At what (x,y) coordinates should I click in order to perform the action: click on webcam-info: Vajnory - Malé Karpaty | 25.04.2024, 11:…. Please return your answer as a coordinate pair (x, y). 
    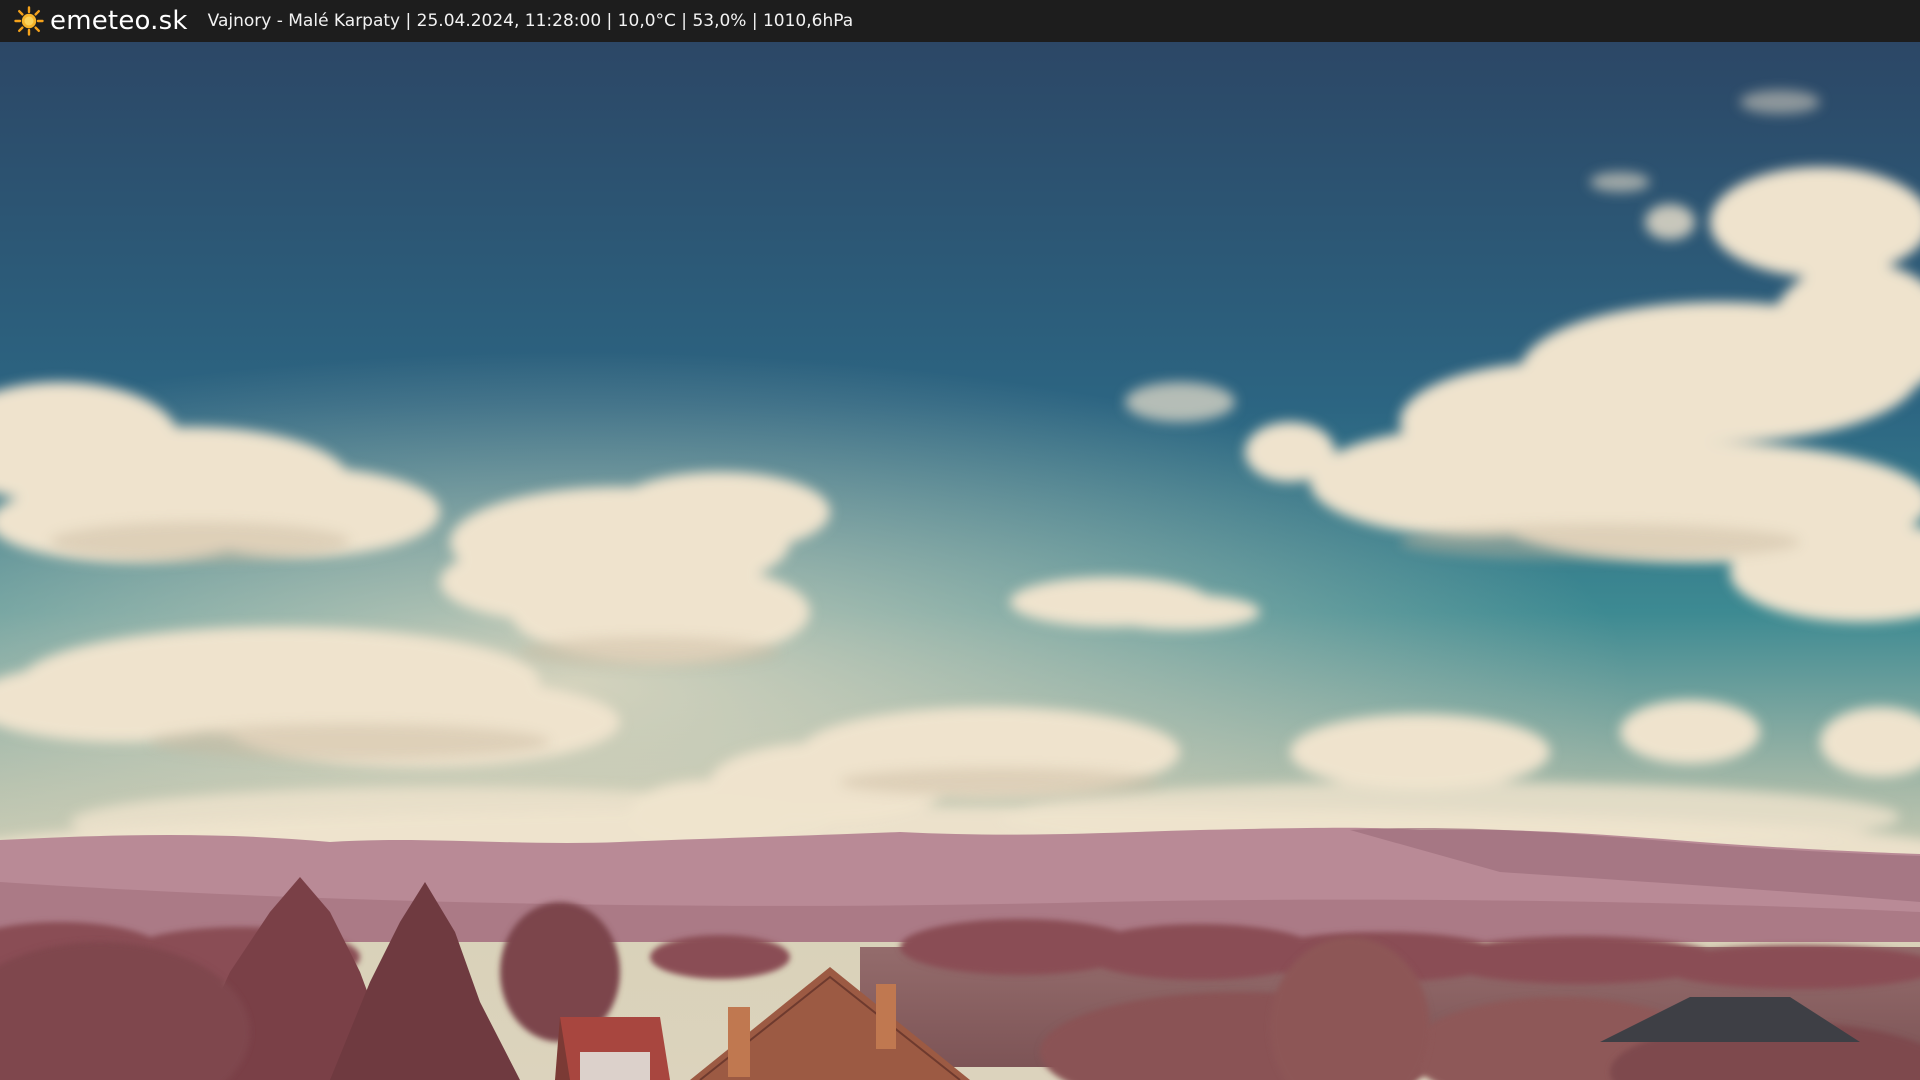
    Looking at the image, I should click on (530, 21).